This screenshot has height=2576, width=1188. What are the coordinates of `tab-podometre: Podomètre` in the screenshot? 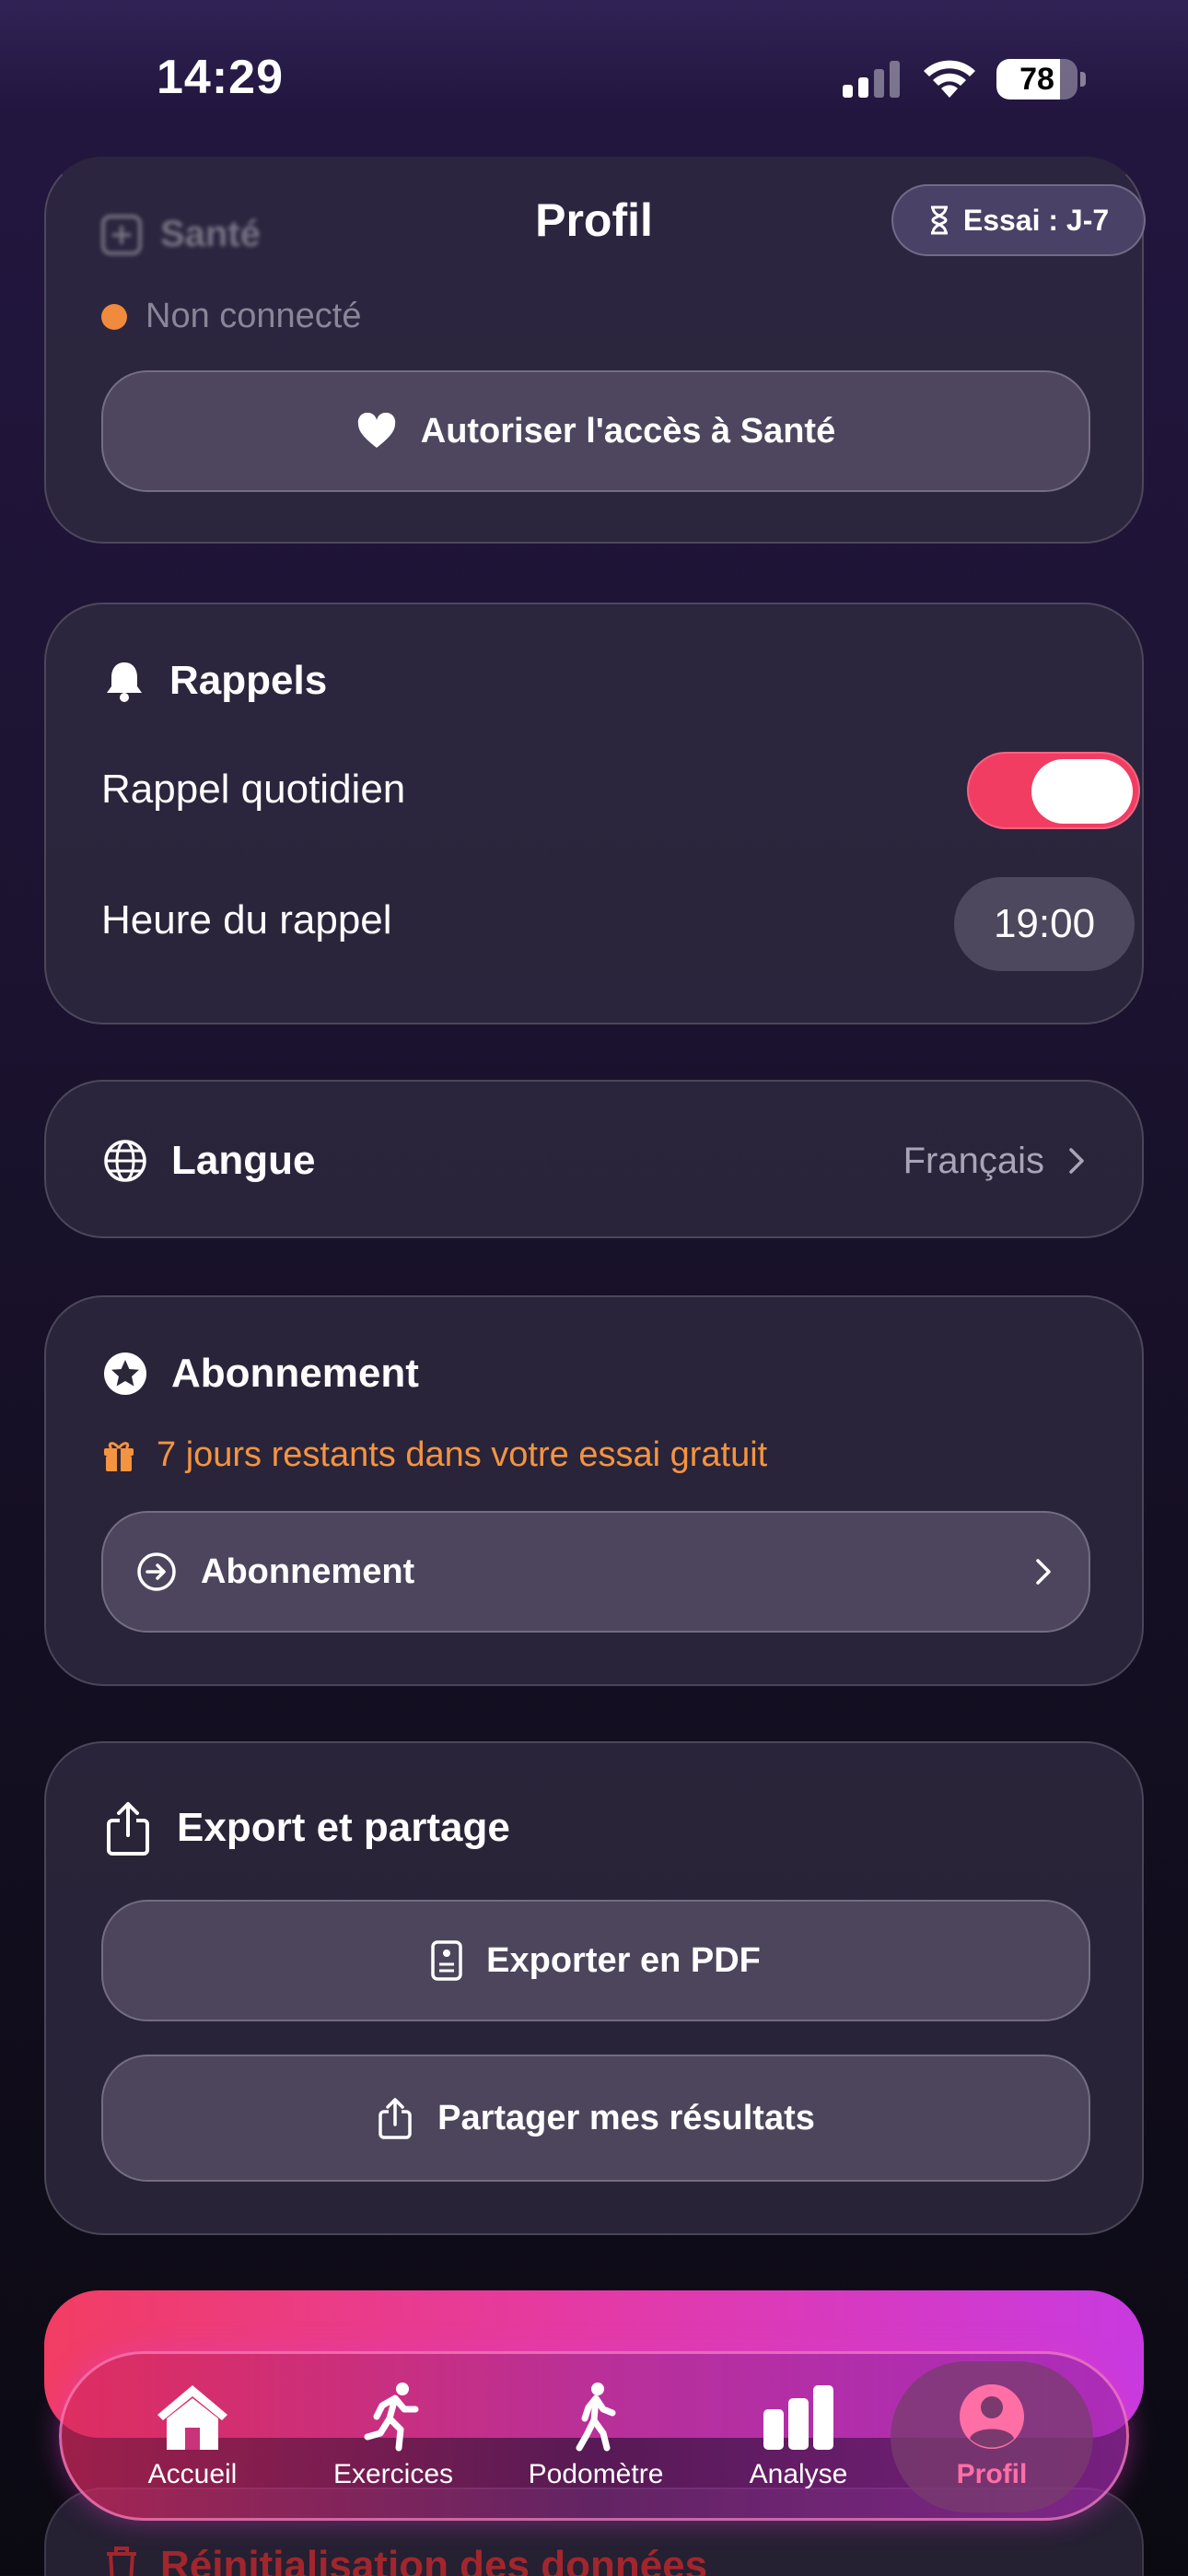 It's located at (596, 2436).